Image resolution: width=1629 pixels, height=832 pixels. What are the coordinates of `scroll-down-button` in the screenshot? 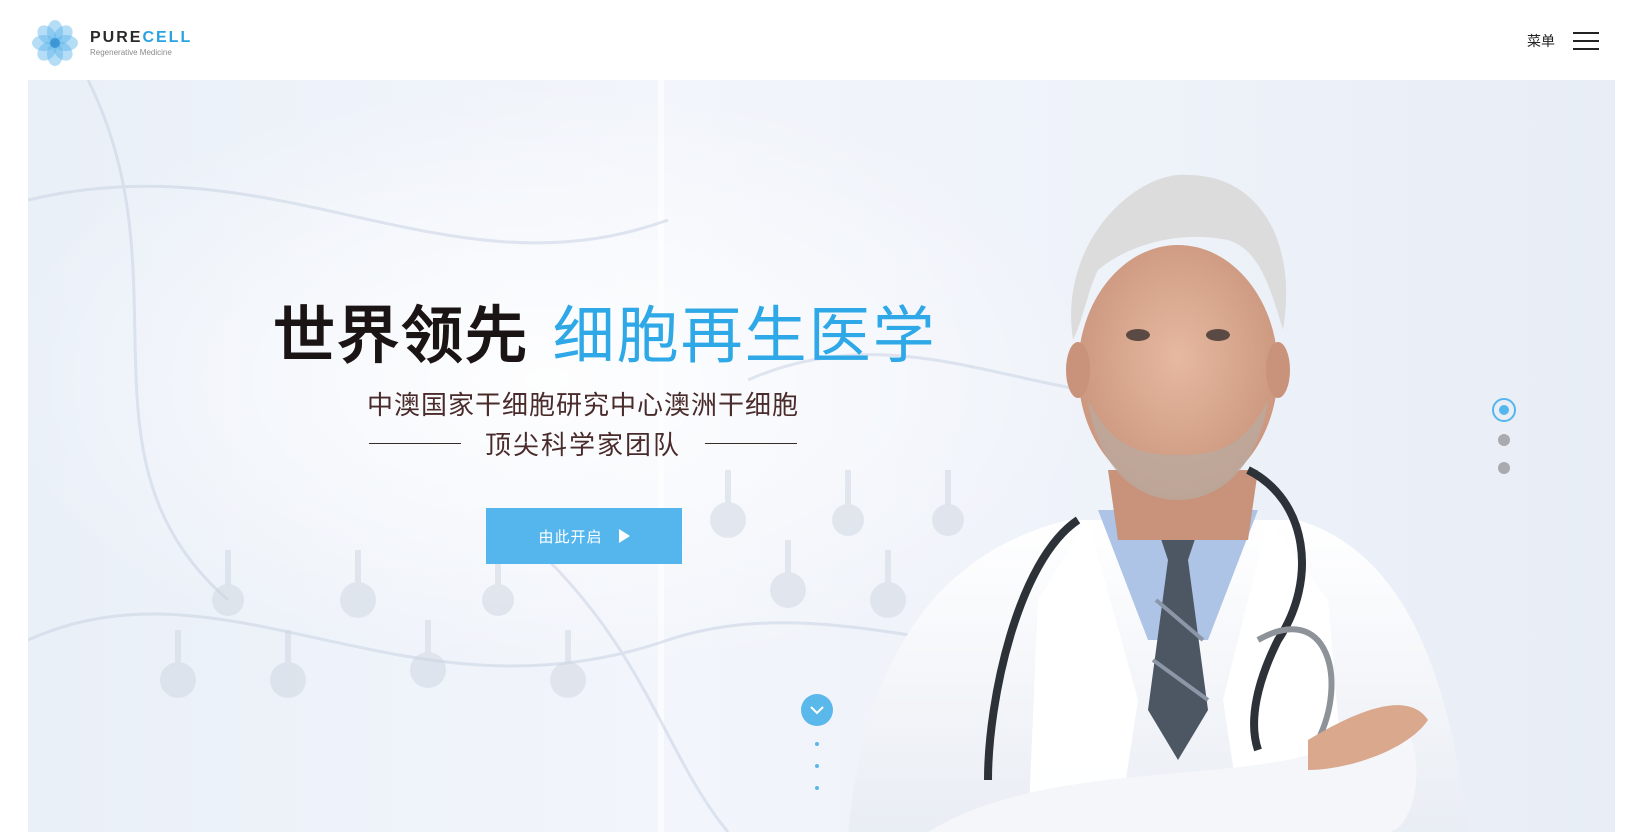 It's located at (817, 710).